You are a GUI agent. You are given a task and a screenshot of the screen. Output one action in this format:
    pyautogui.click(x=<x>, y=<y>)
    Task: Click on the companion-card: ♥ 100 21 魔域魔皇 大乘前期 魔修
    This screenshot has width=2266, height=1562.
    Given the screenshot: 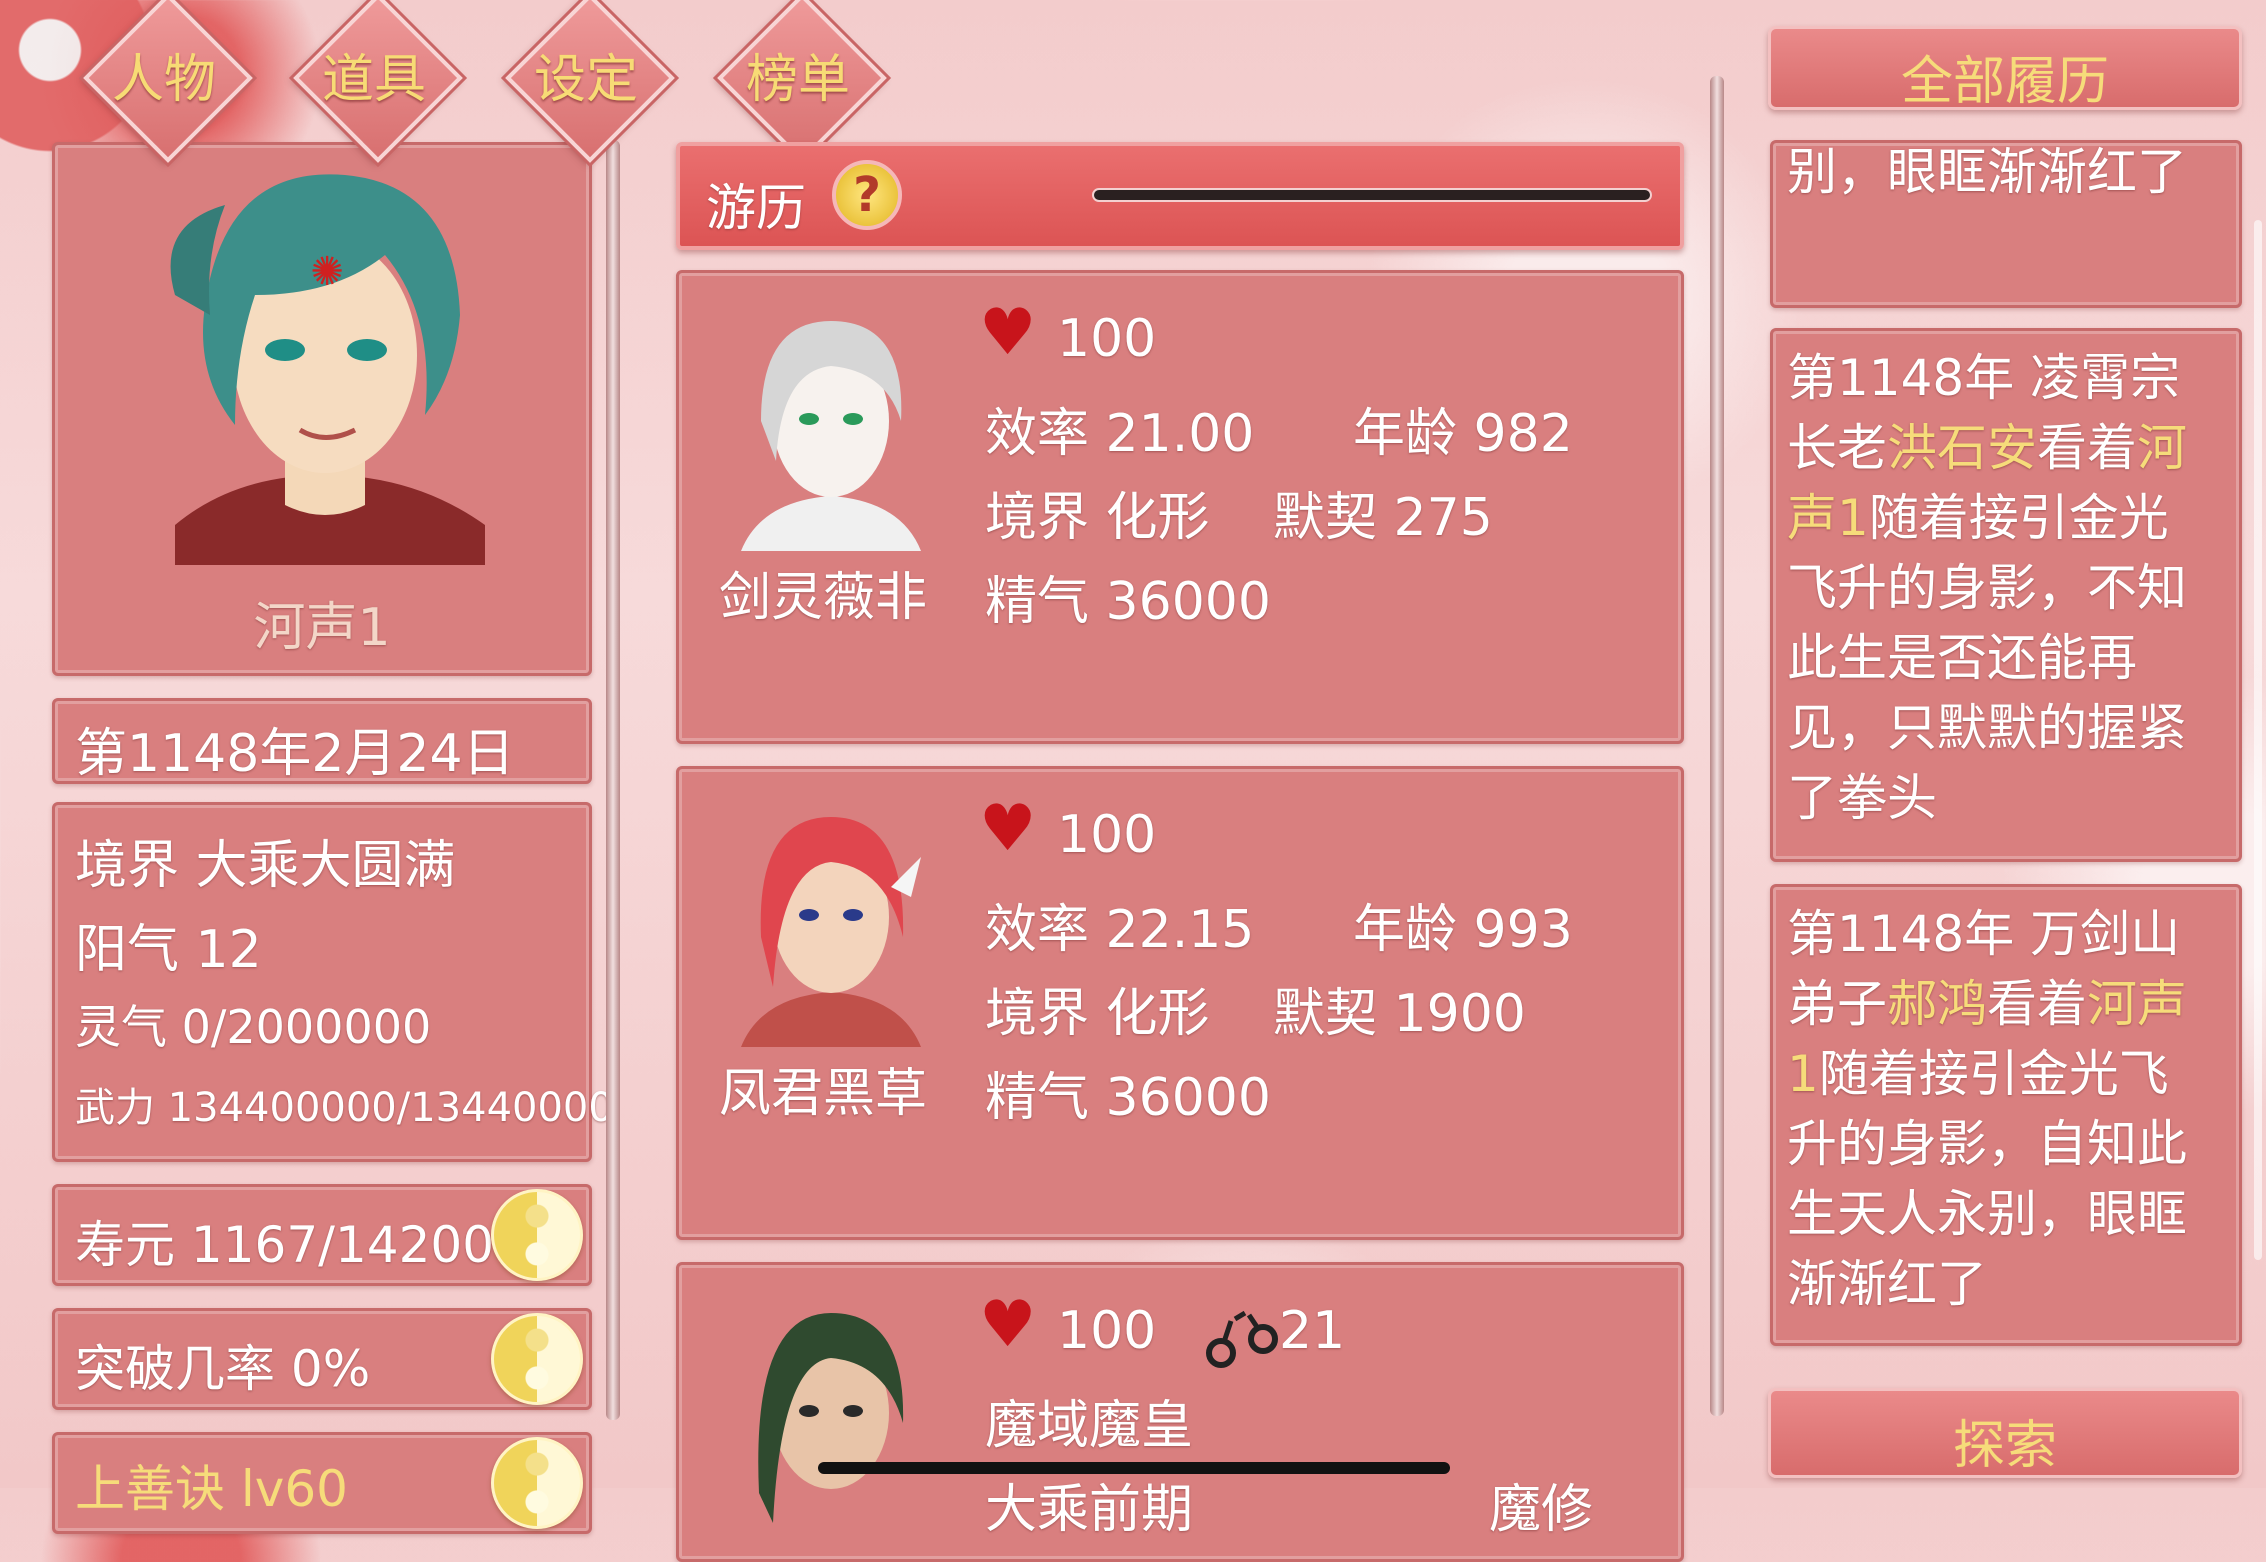 What is the action you would take?
    pyautogui.click(x=1180, y=1412)
    